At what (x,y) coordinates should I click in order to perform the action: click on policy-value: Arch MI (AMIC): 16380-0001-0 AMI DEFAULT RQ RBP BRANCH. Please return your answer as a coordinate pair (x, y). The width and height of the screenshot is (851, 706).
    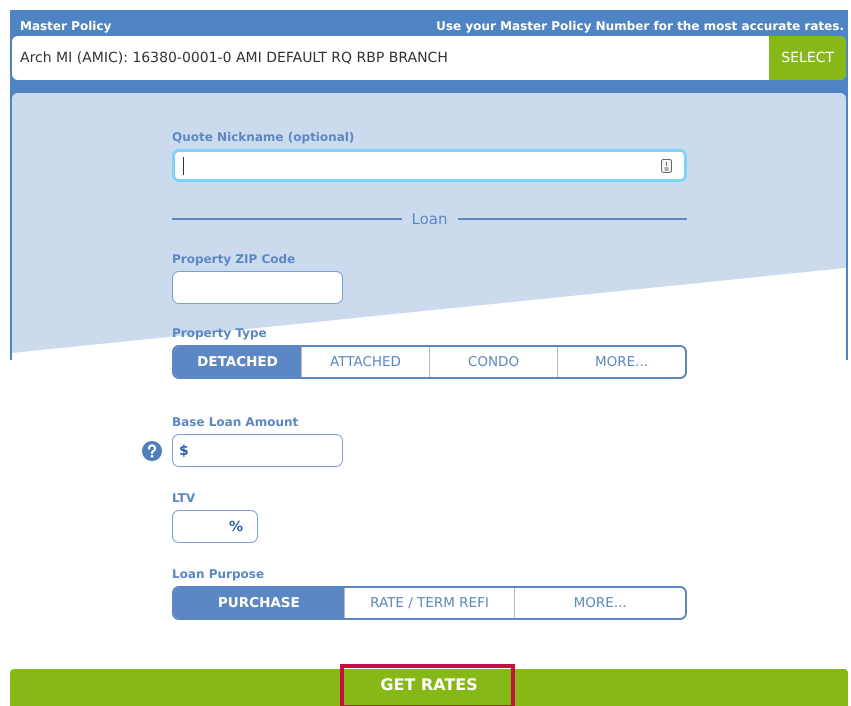
    Looking at the image, I should click on (234, 58).